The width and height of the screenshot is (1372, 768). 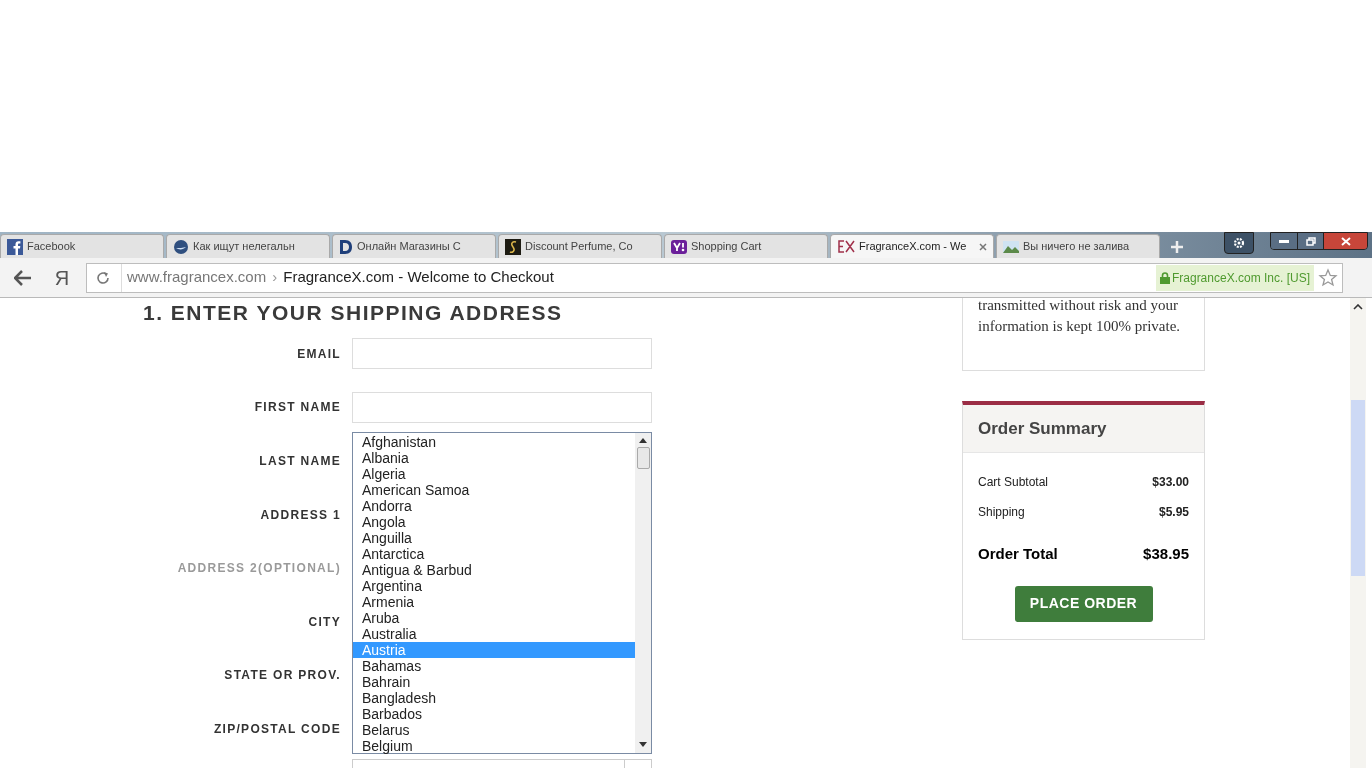 I want to click on dropdown-option: Aruba, so click(x=494, y=618).